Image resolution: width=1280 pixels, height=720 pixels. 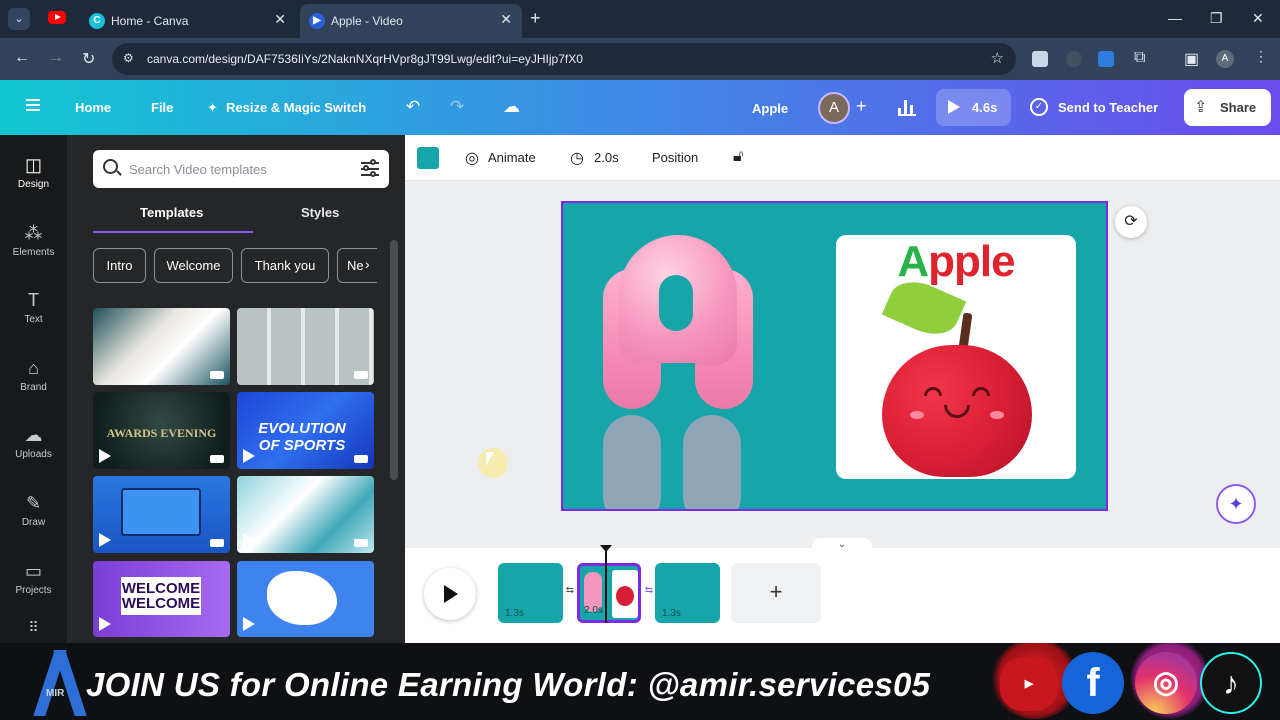 I want to click on amir-logo: MIR, so click(x=58, y=682).